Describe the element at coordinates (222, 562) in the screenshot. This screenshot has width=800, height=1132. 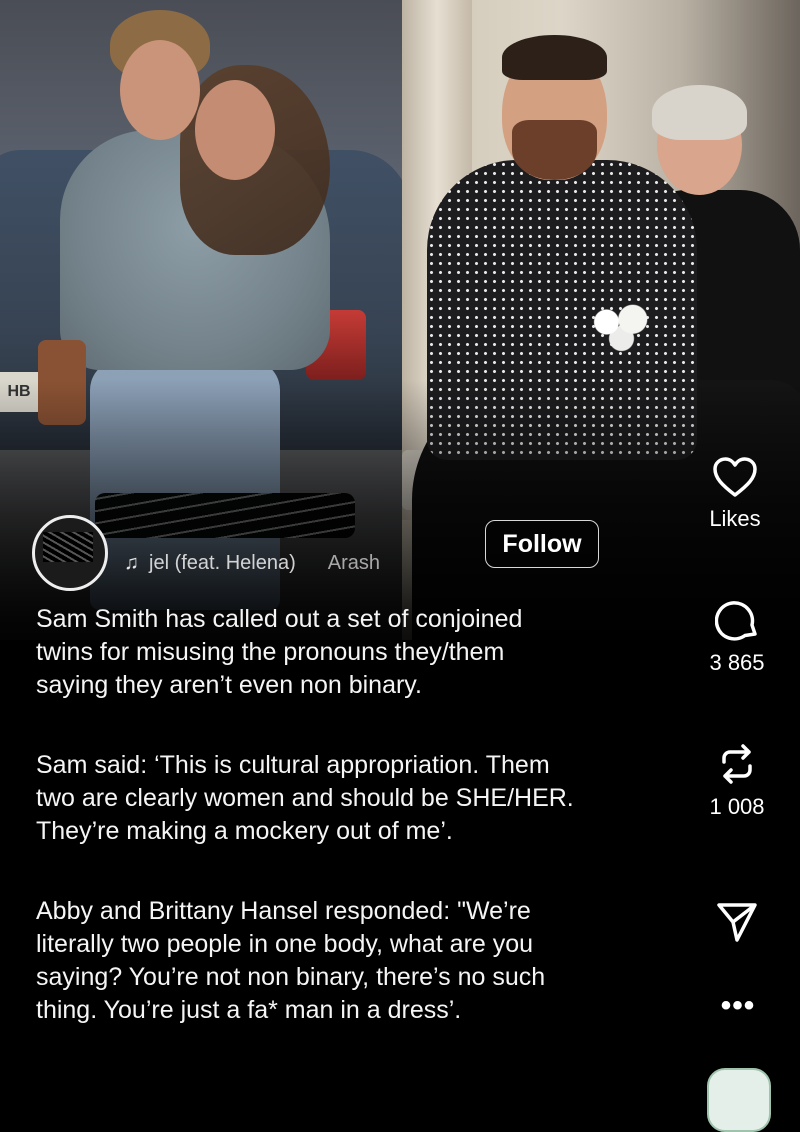
I see `song-title: jel (feat. Helena)` at that location.